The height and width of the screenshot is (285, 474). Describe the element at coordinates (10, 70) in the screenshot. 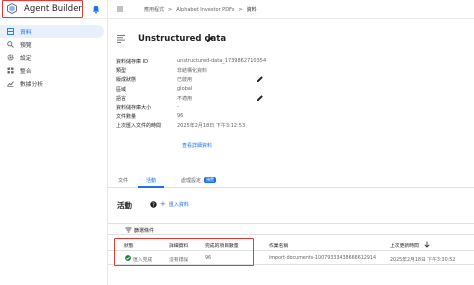

I see `grid-icon` at that location.